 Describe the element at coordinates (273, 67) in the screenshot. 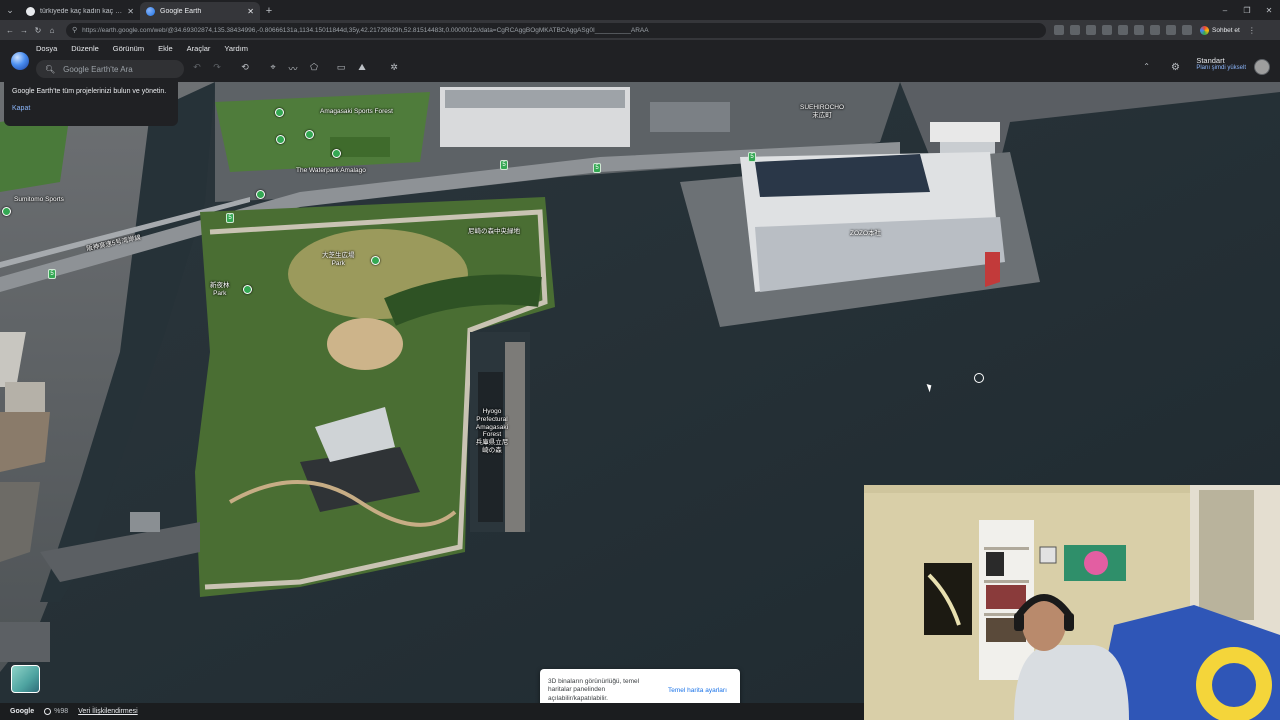

I see `placemark-icon: ⌖` at that location.